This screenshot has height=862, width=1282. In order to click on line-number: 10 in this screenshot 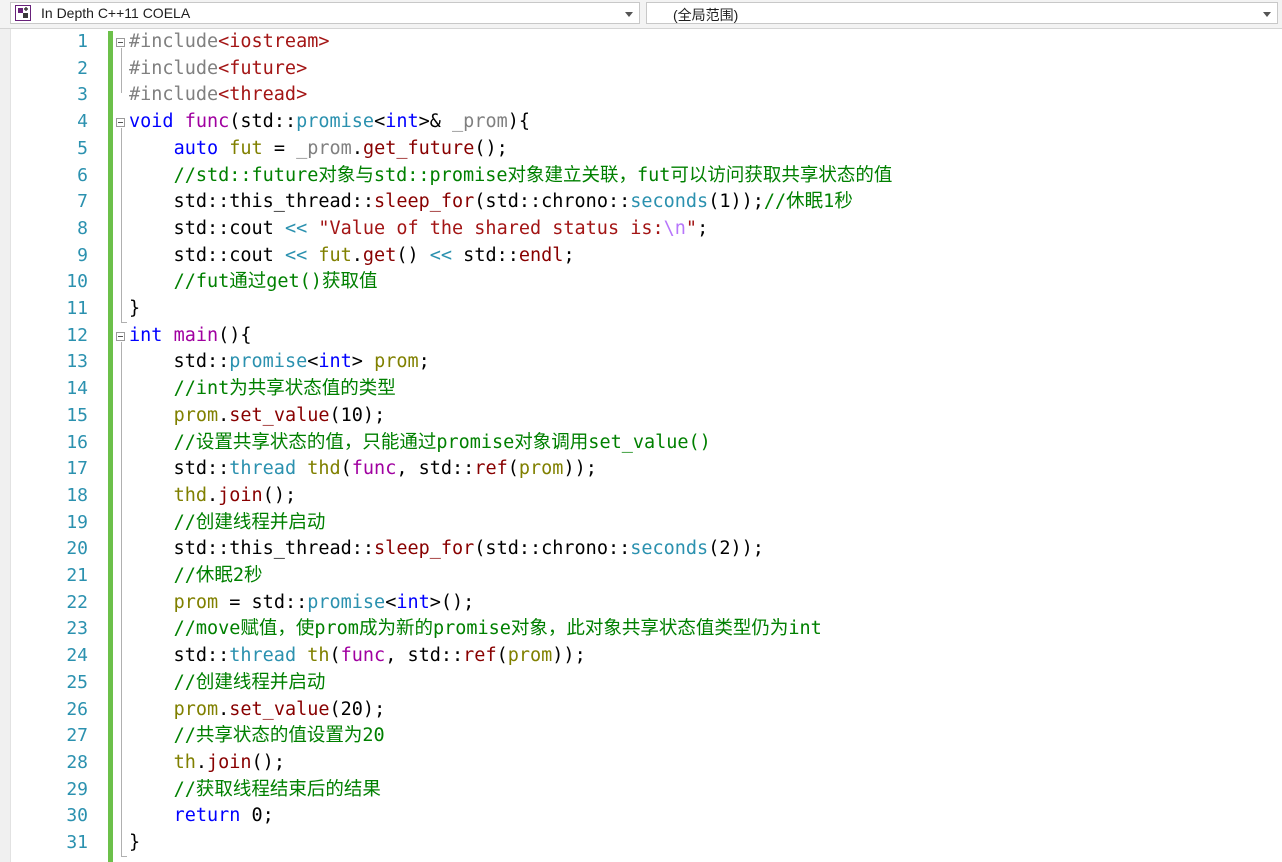, I will do `click(77, 282)`.